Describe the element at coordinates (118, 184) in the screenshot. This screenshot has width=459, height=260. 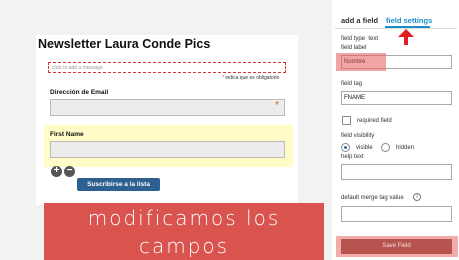
I see `subscribe-button: Suscribirse a la lista` at that location.